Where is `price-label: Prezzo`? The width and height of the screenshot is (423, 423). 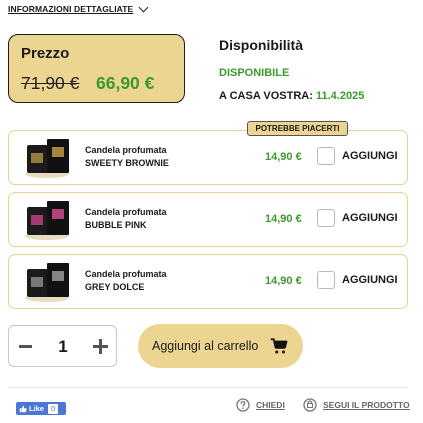
price-label: Prezzo is located at coordinates (45, 53).